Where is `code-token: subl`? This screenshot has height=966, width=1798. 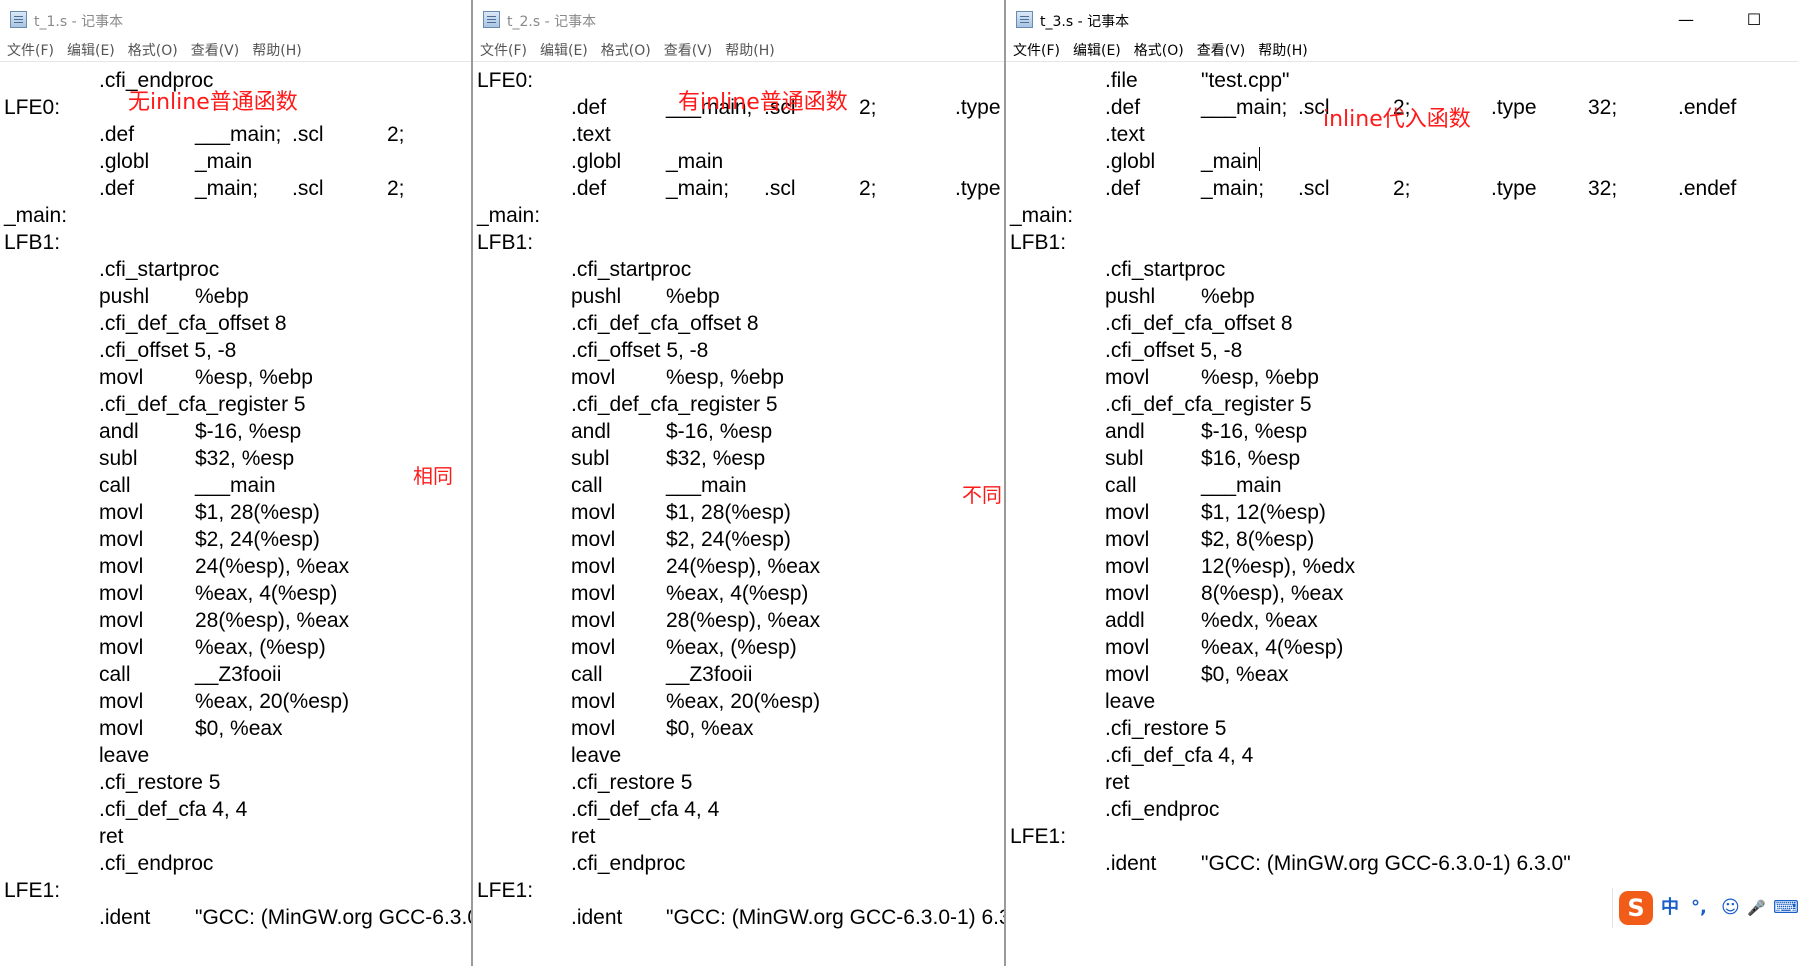
code-token: subl is located at coordinates (1124, 458).